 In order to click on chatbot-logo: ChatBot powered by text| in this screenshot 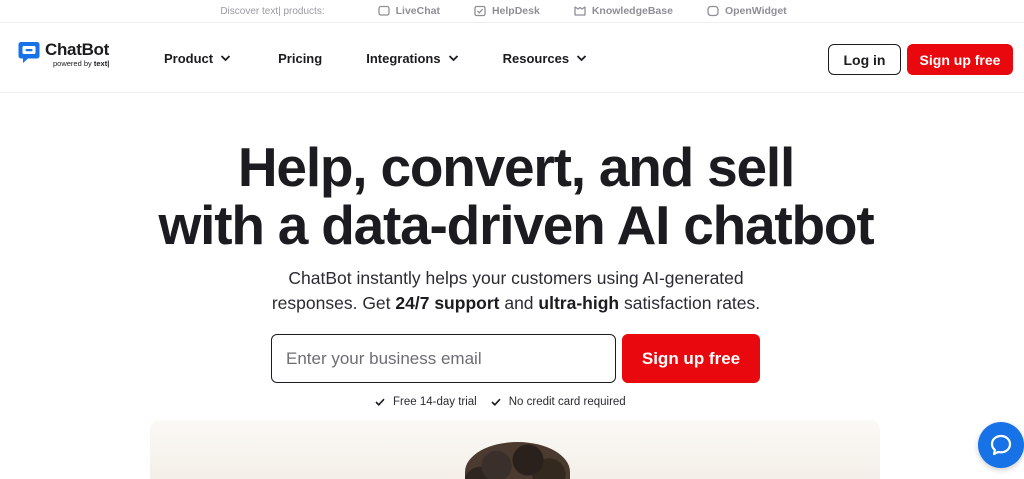, I will do `click(63, 55)`.